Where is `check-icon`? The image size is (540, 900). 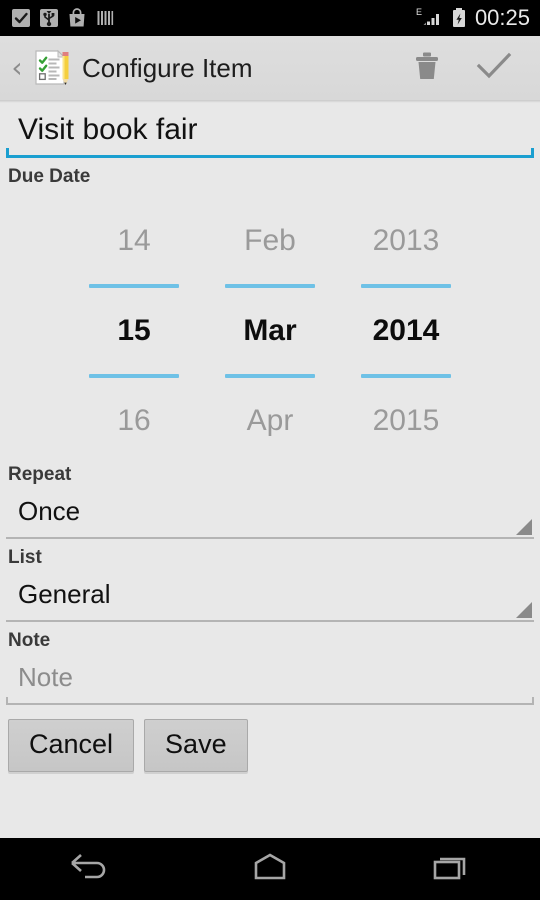
check-icon is located at coordinates (494, 68).